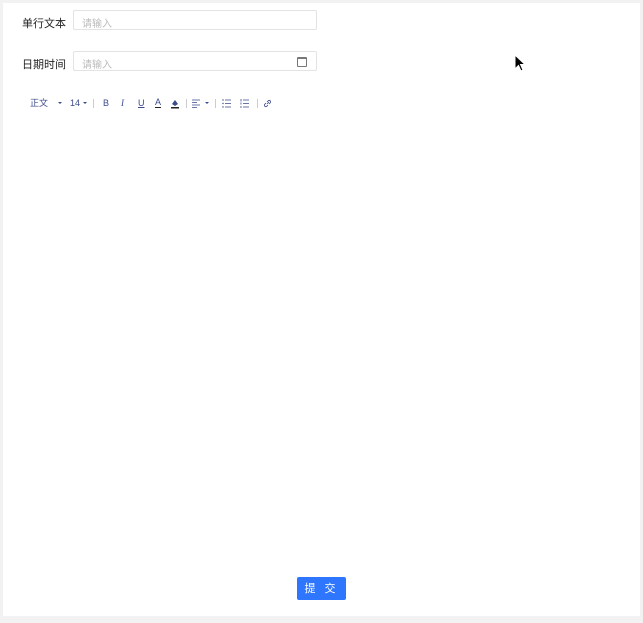 This screenshot has width=643, height=623. Describe the element at coordinates (97, 24) in the screenshot. I see `text-input-placeholder: 请输入` at that location.